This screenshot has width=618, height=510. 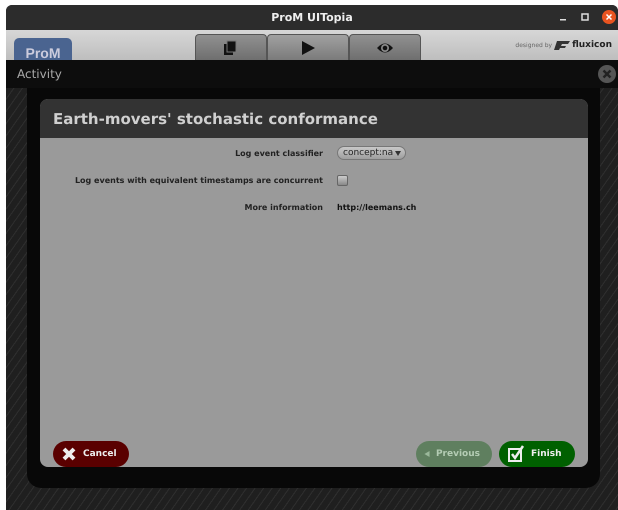 I want to click on activity-title: Activity, so click(x=39, y=74).